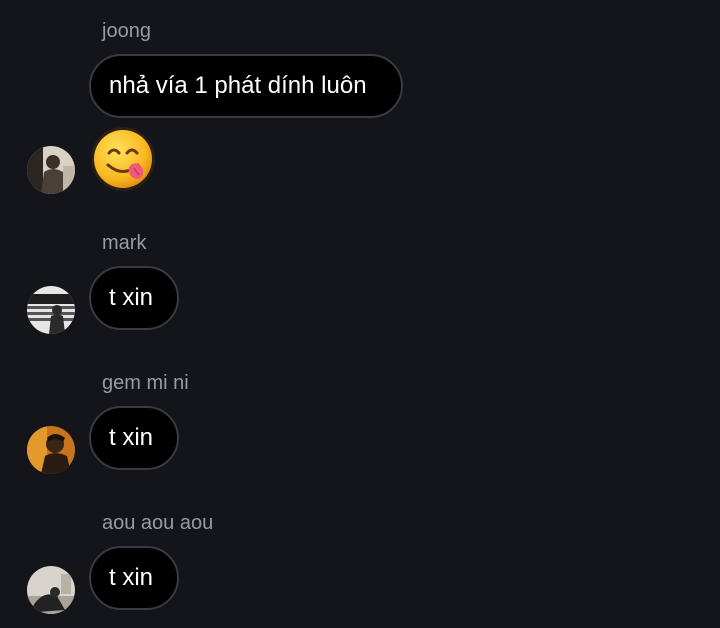  I want to click on sender-name: joong, so click(126, 31).